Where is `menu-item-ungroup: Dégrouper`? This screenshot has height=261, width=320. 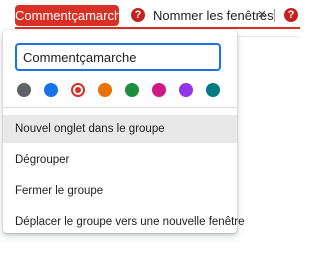 menu-item-ungroup: Dégrouper is located at coordinates (120, 160).